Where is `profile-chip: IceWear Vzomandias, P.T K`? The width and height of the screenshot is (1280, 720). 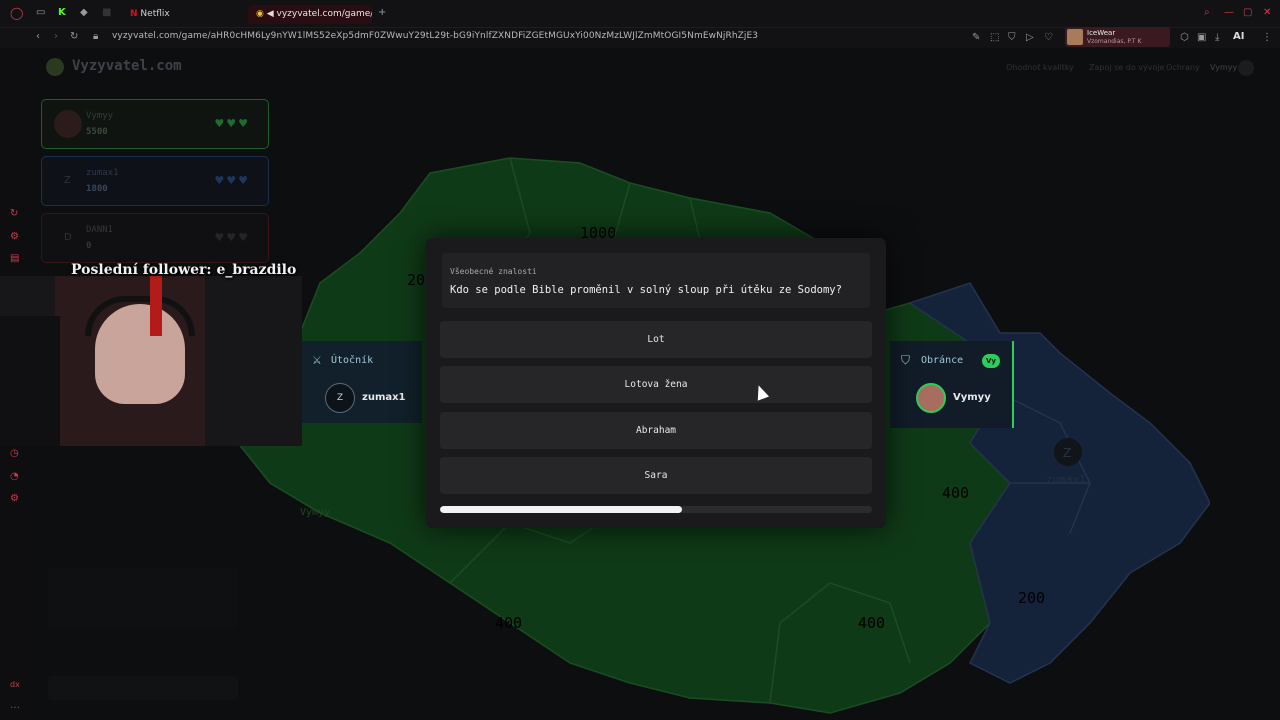
profile-chip: IceWear Vzomandias, P.T K is located at coordinates (1117, 37).